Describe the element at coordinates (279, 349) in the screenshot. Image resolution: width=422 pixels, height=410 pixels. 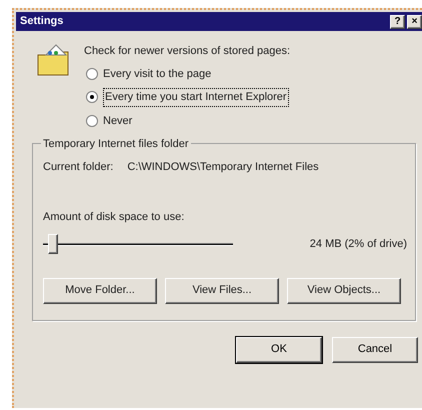
I see `ok-button: OK` at that location.